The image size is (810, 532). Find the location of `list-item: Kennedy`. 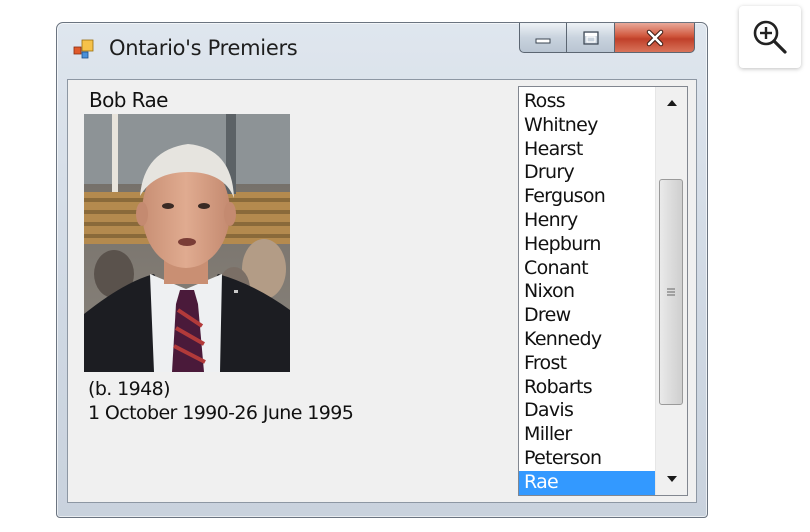

list-item: Kennedy is located at coordinates (587, 340).